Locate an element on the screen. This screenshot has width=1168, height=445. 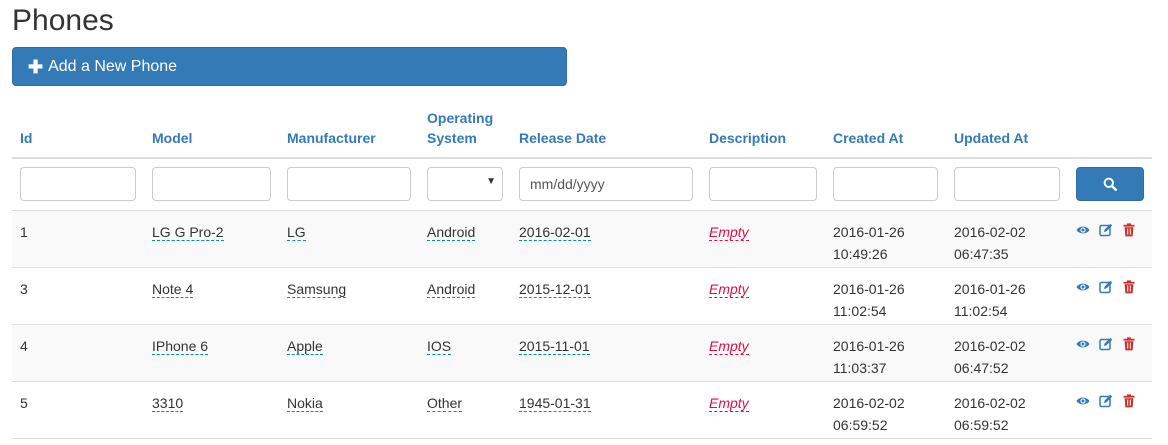
search-icon is located at coordinates (1110, 184).